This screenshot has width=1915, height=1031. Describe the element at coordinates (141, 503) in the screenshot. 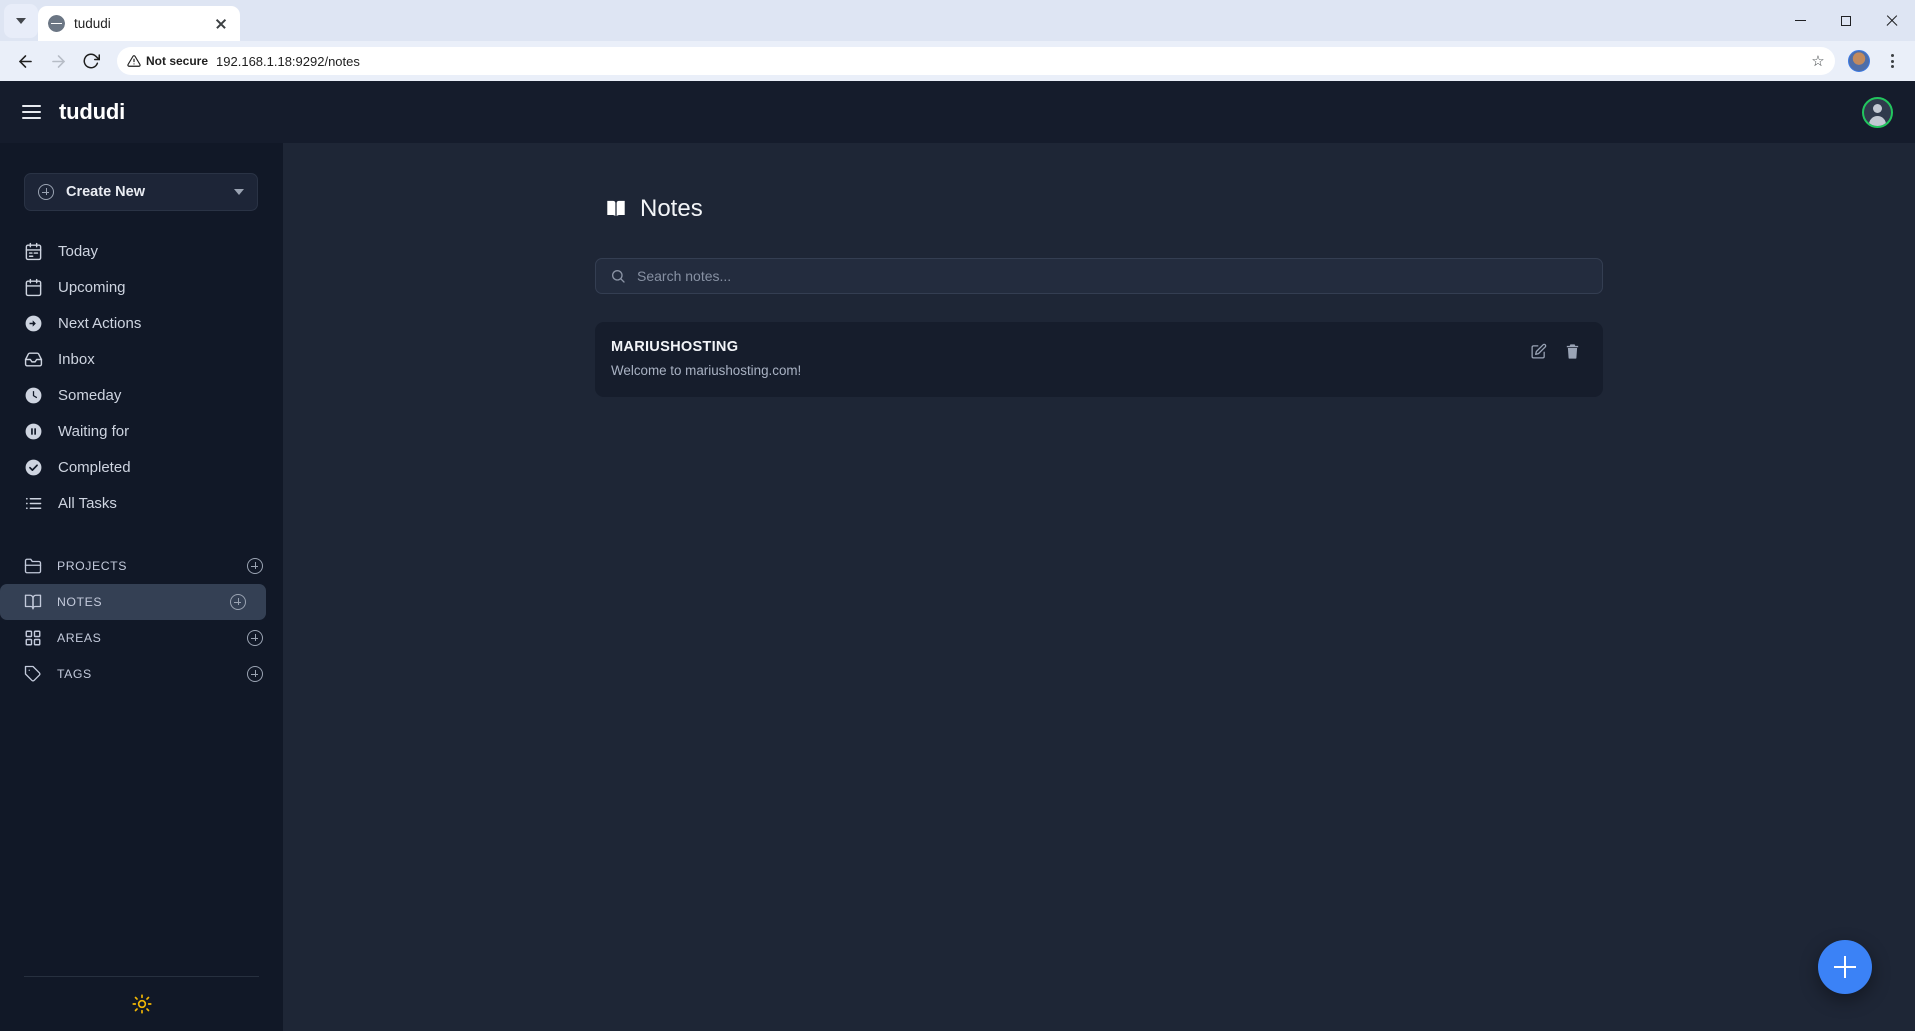

I see `sidebar-item-all-tasks: All Tasks` at that location.